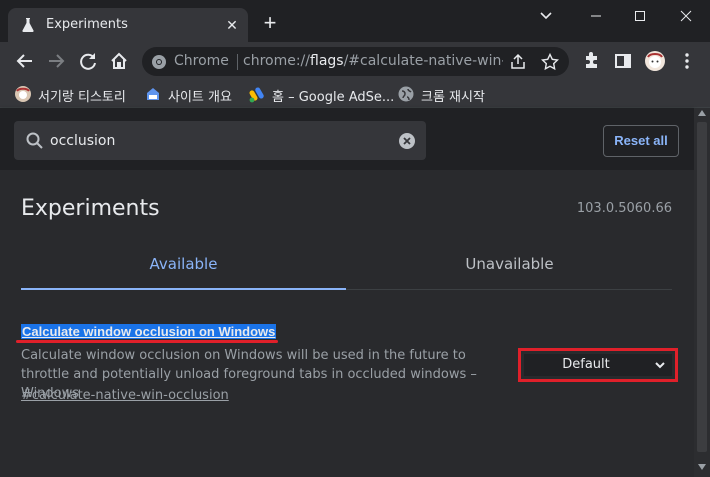 The image size is (710, 477). Describe the element at coordinates (34, 140) in the screenshot. I see `search-icon` at that location.